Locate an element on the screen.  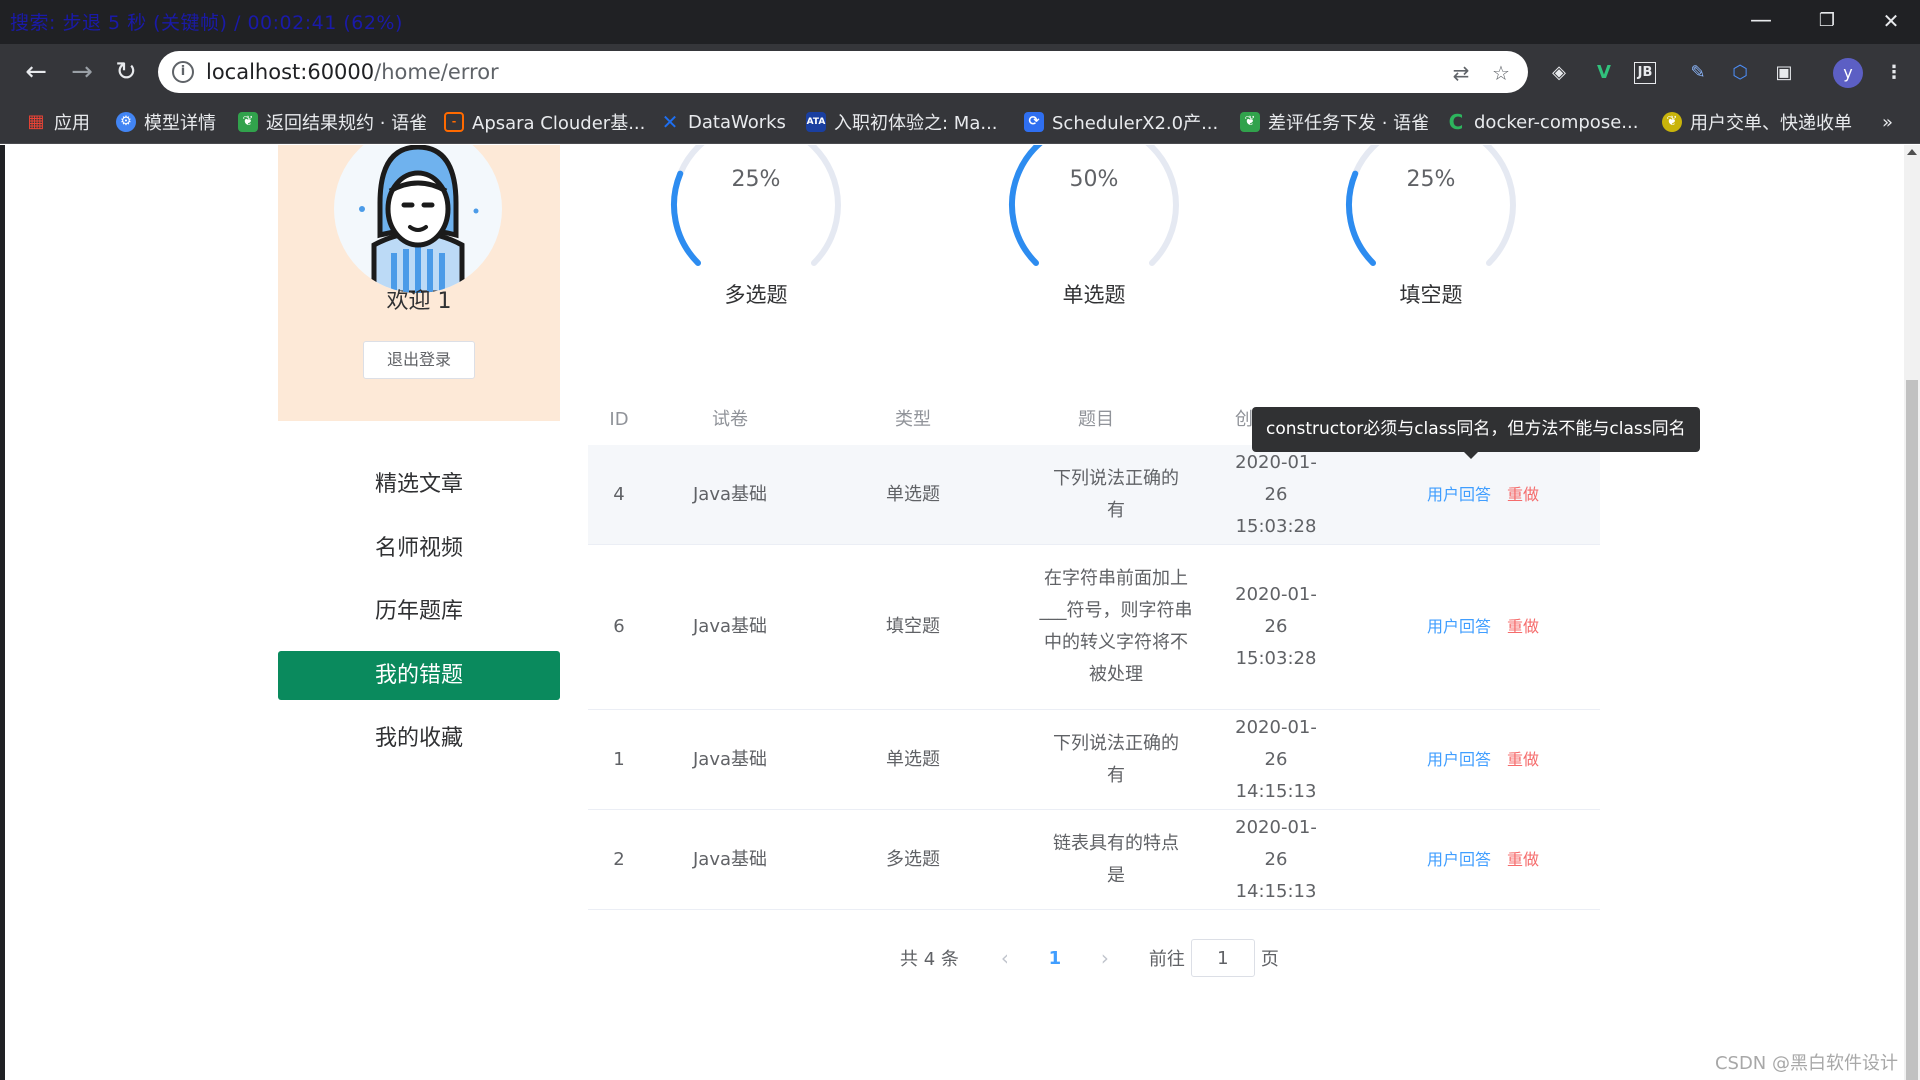
welcome-text: 欢迎 1 is located at coordinates (419, 301).